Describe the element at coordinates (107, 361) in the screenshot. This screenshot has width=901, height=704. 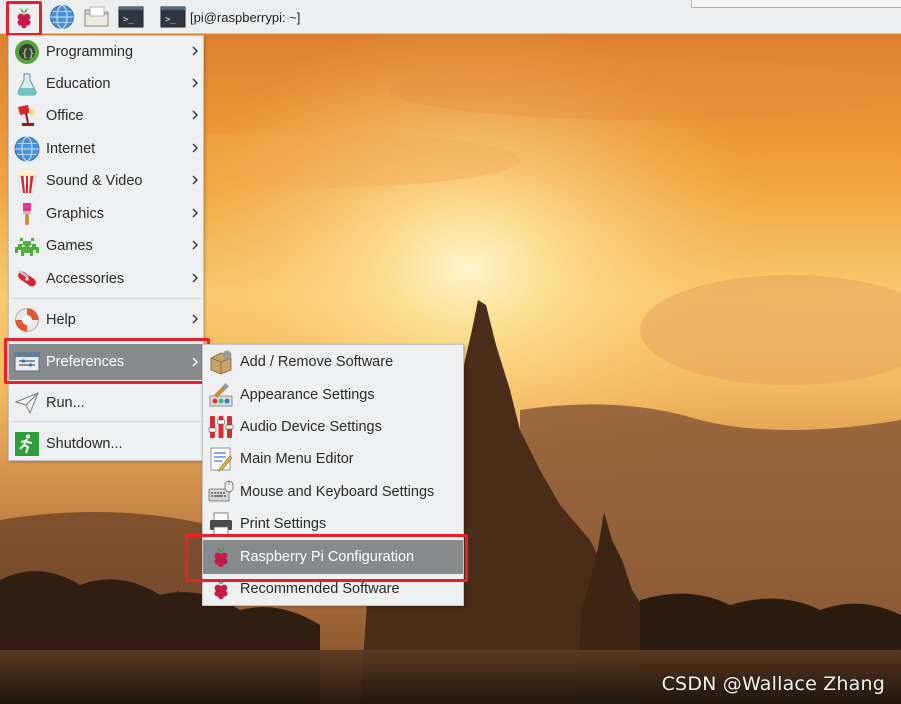
I see `annotation-highlight-preferences` at that location.